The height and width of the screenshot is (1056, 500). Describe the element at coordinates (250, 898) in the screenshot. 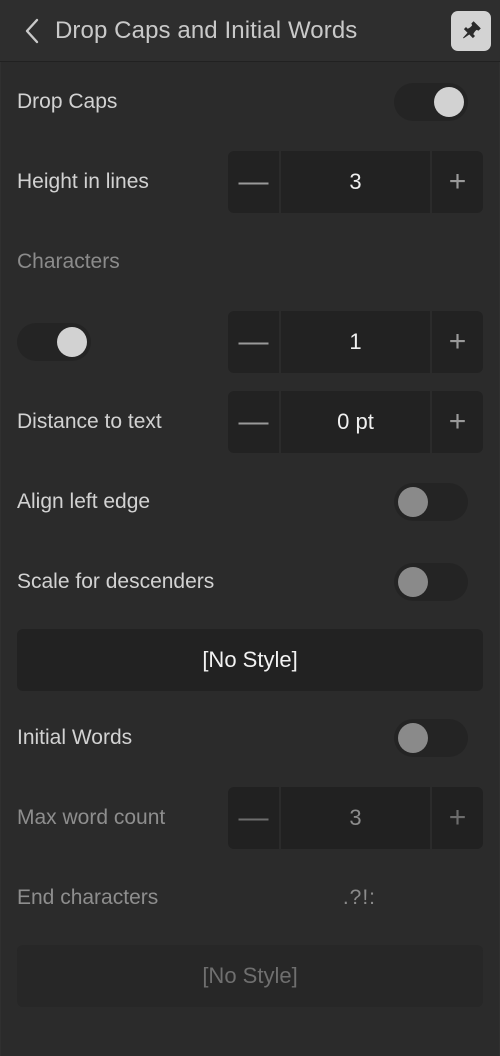

I see `row-end-characters: End characters .?!:` at that location.